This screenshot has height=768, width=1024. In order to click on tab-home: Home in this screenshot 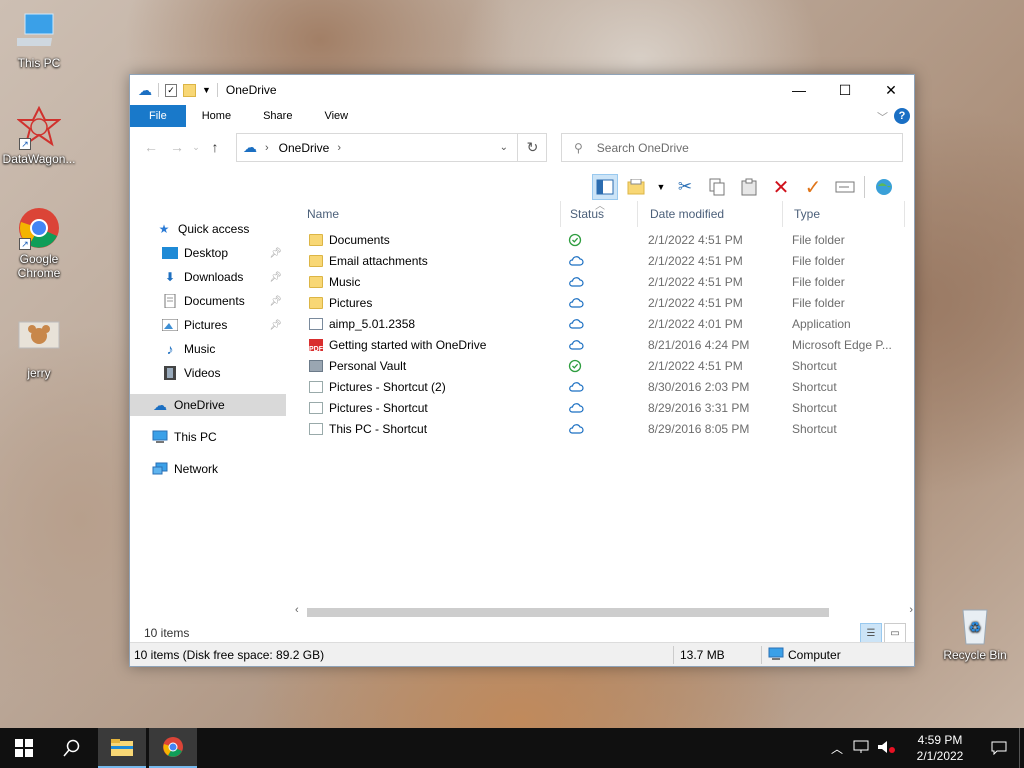, I will do `click(216, 116)`.